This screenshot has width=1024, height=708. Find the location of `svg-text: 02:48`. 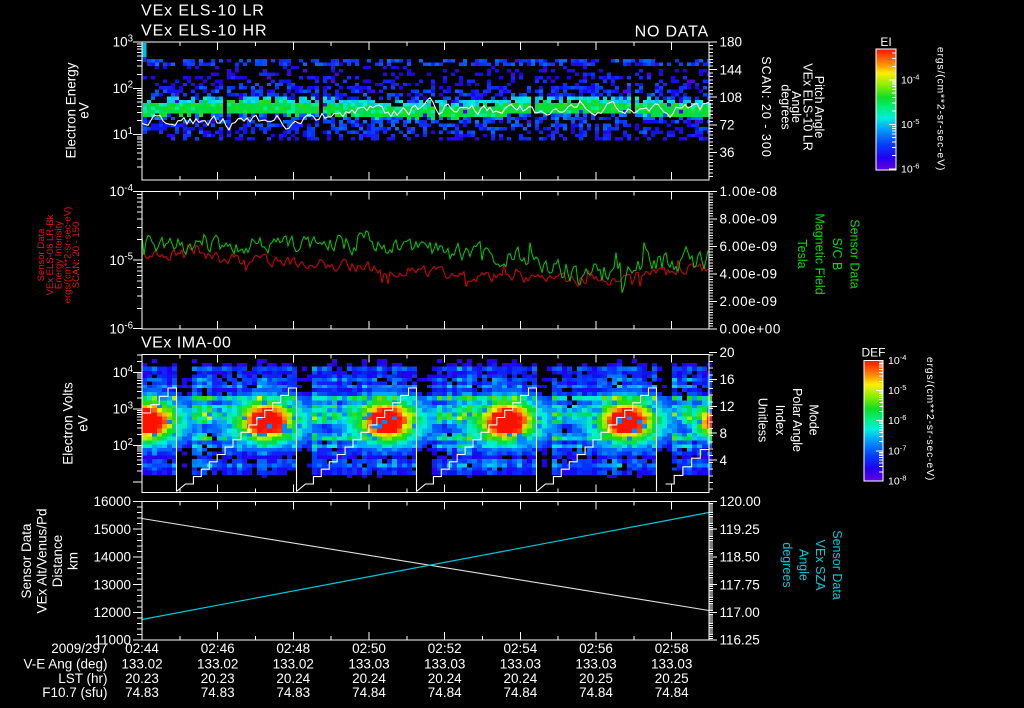

svg-text: 02:48 is located at coordinates (293, 648).